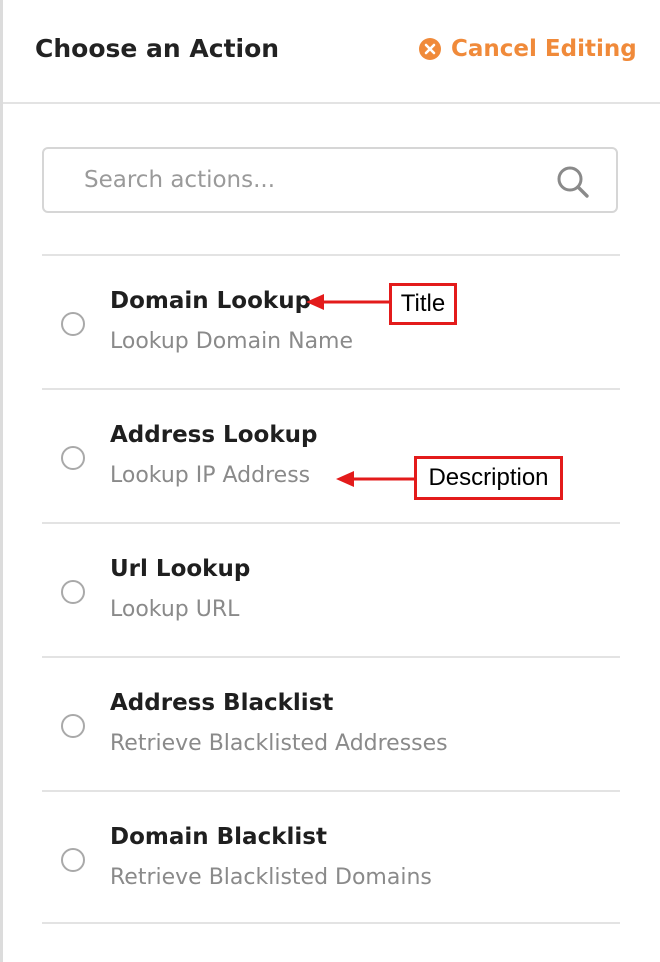  What do you see at coordinates (488, 478) in the screenshot?
I see `description-annotation-label: Description` at bounding box center [488, 478].